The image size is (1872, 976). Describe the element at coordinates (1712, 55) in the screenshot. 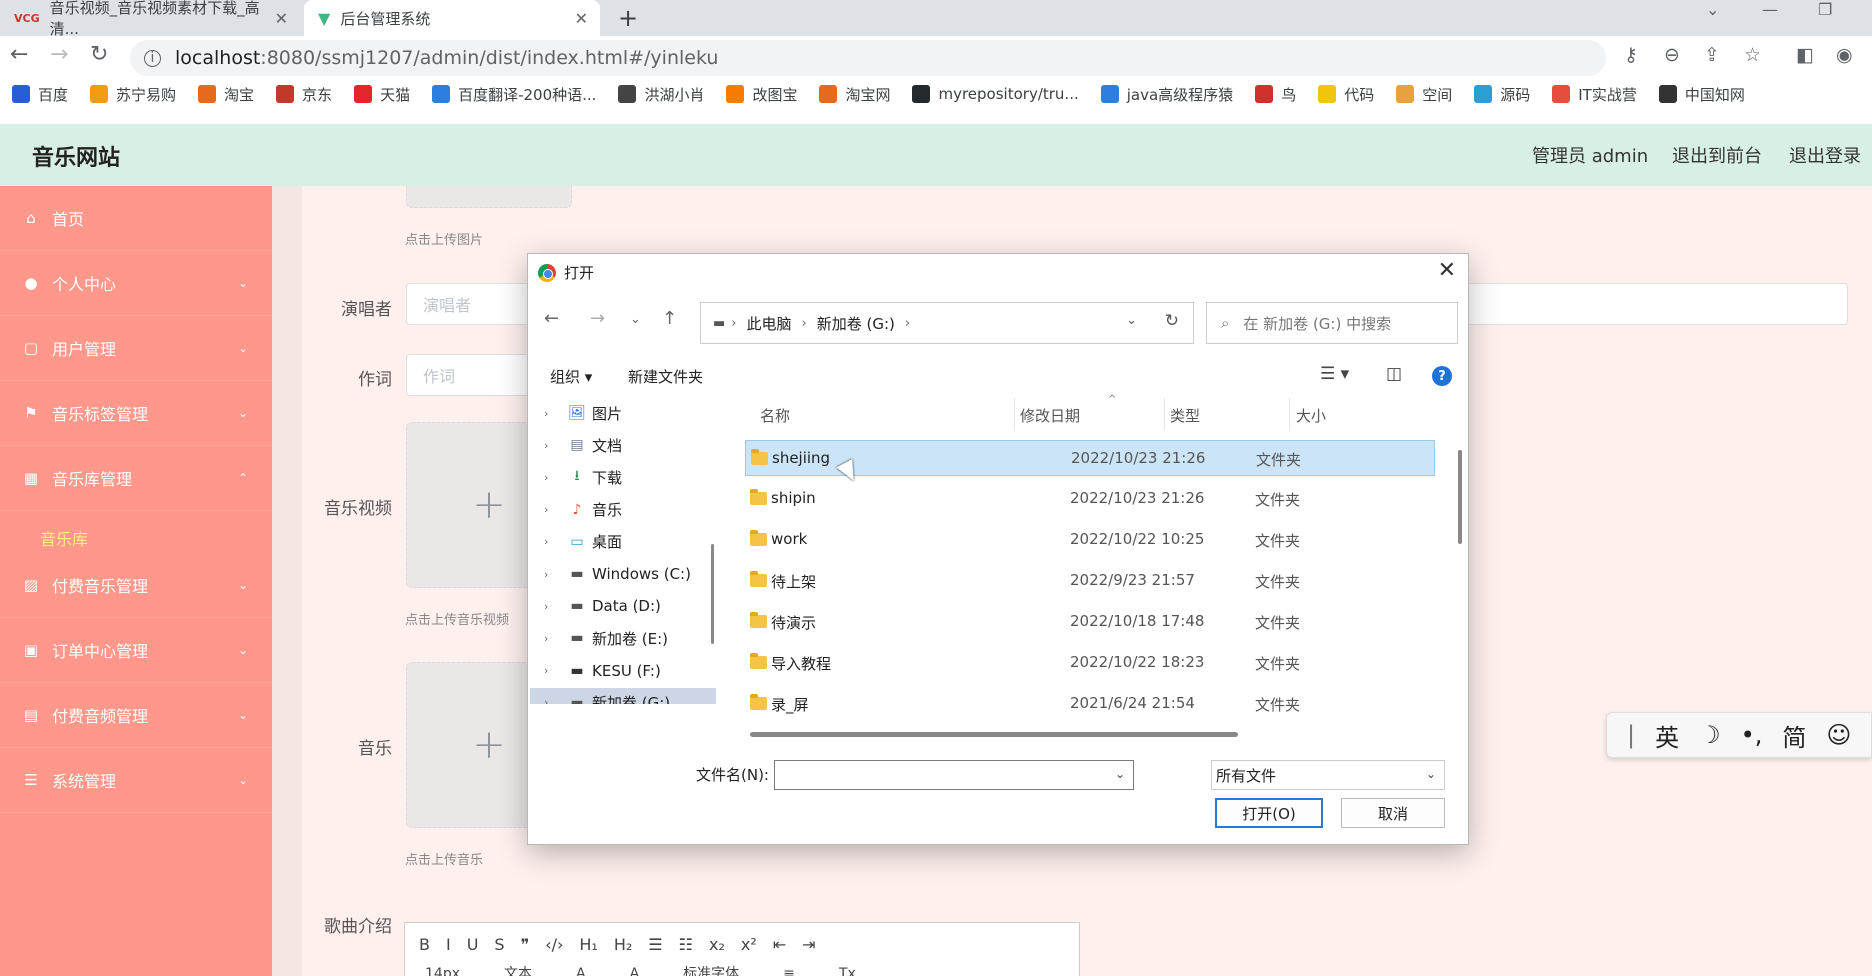

I see `share-icon: ⇪` at that location.